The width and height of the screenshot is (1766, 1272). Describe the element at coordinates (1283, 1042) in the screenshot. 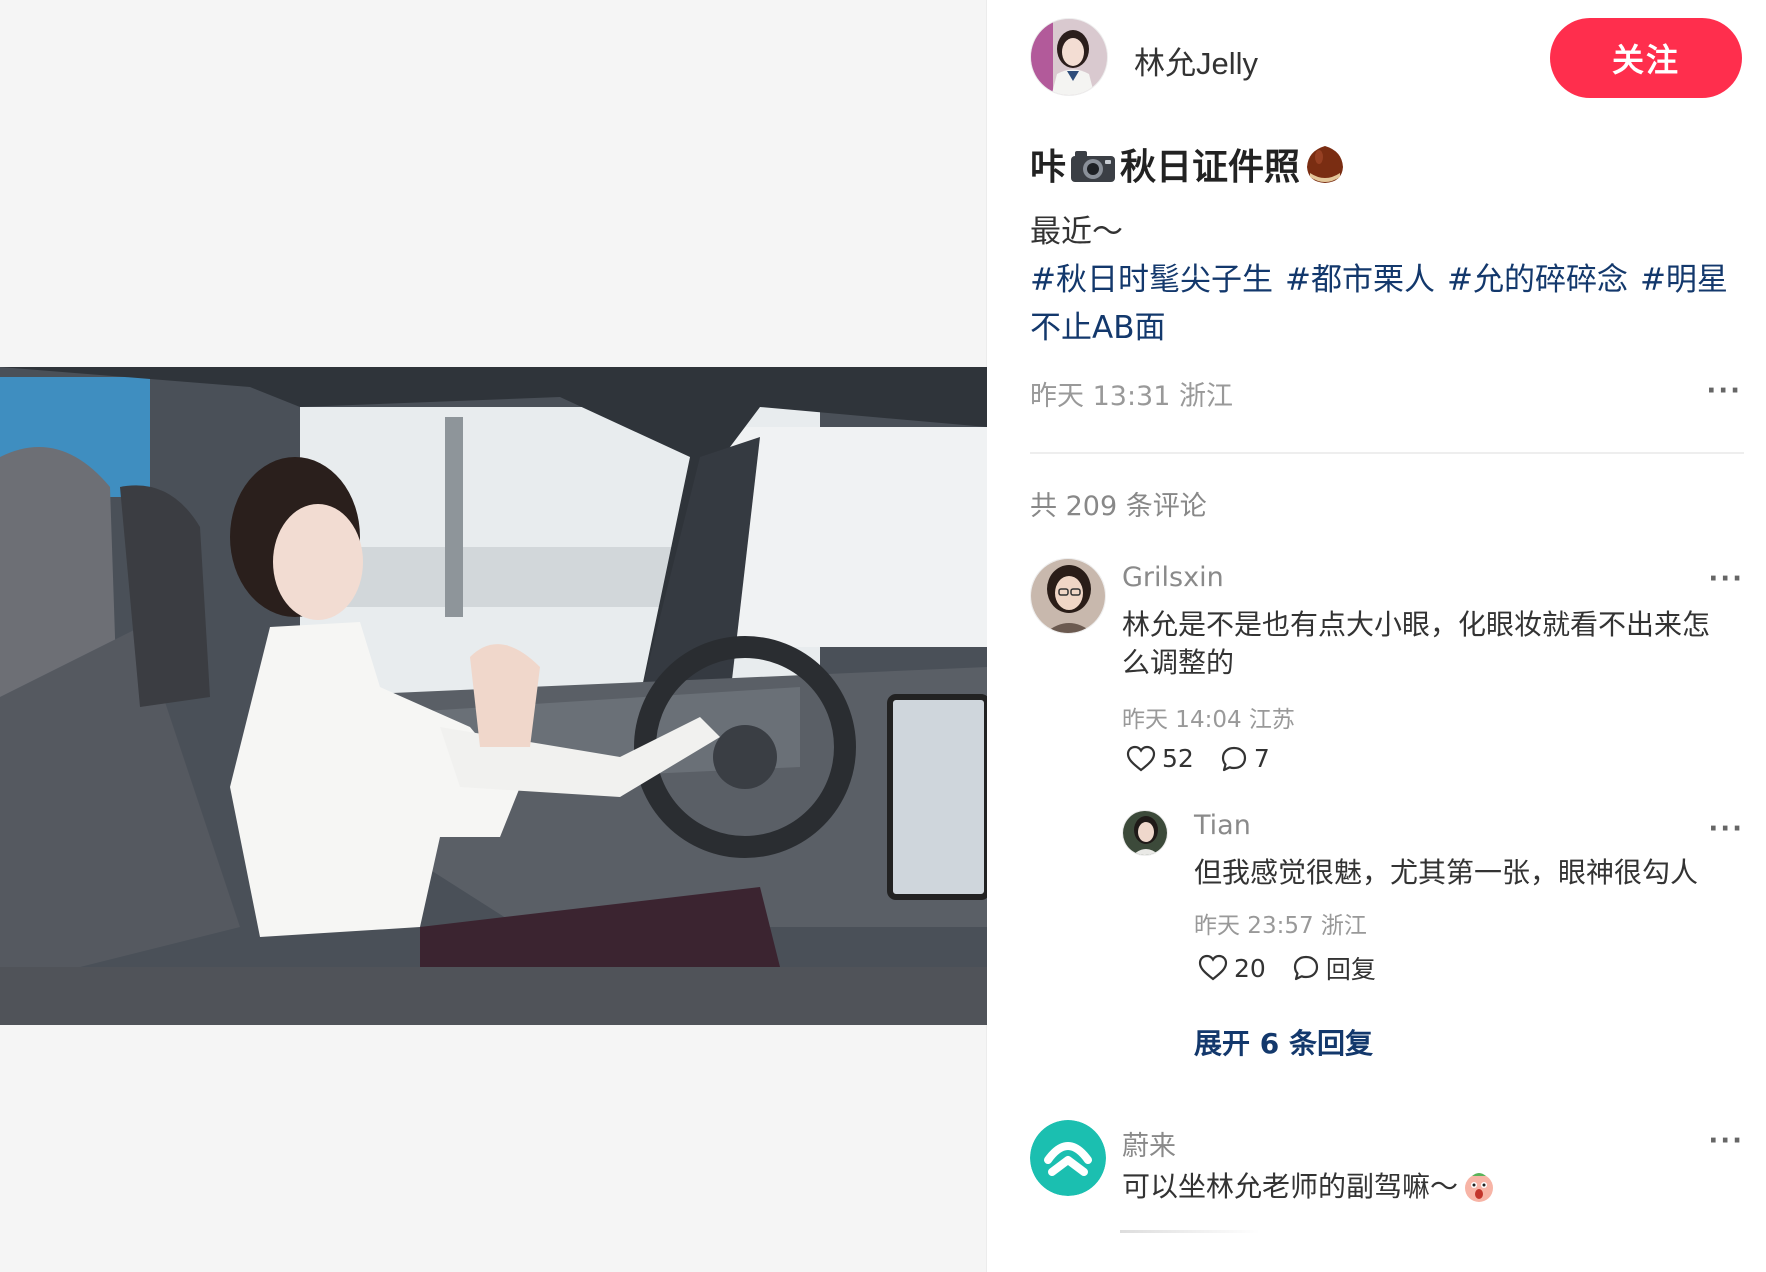

I see `expand-replies-link: 展开 6 条回复` at that location.